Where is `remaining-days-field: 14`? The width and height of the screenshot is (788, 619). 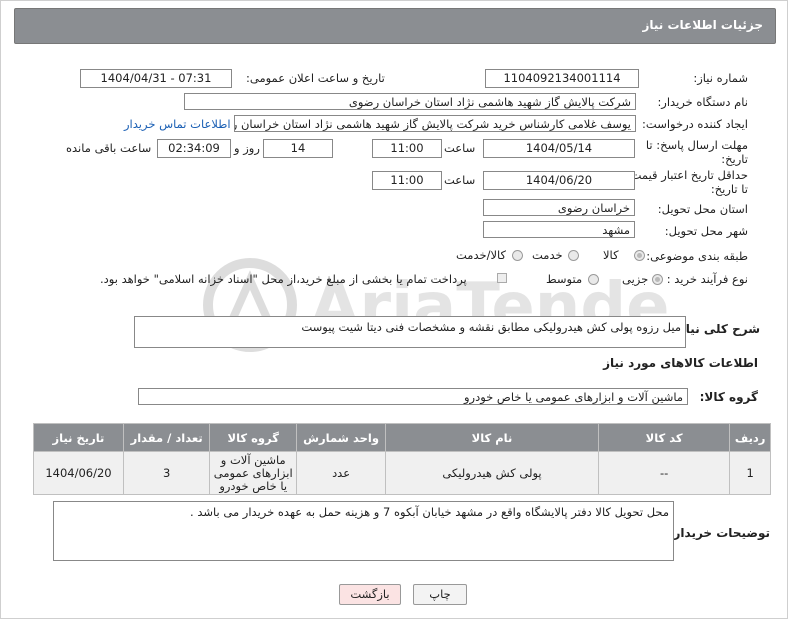
remaining-days-field: 14 is located at coordinates (298, 148).